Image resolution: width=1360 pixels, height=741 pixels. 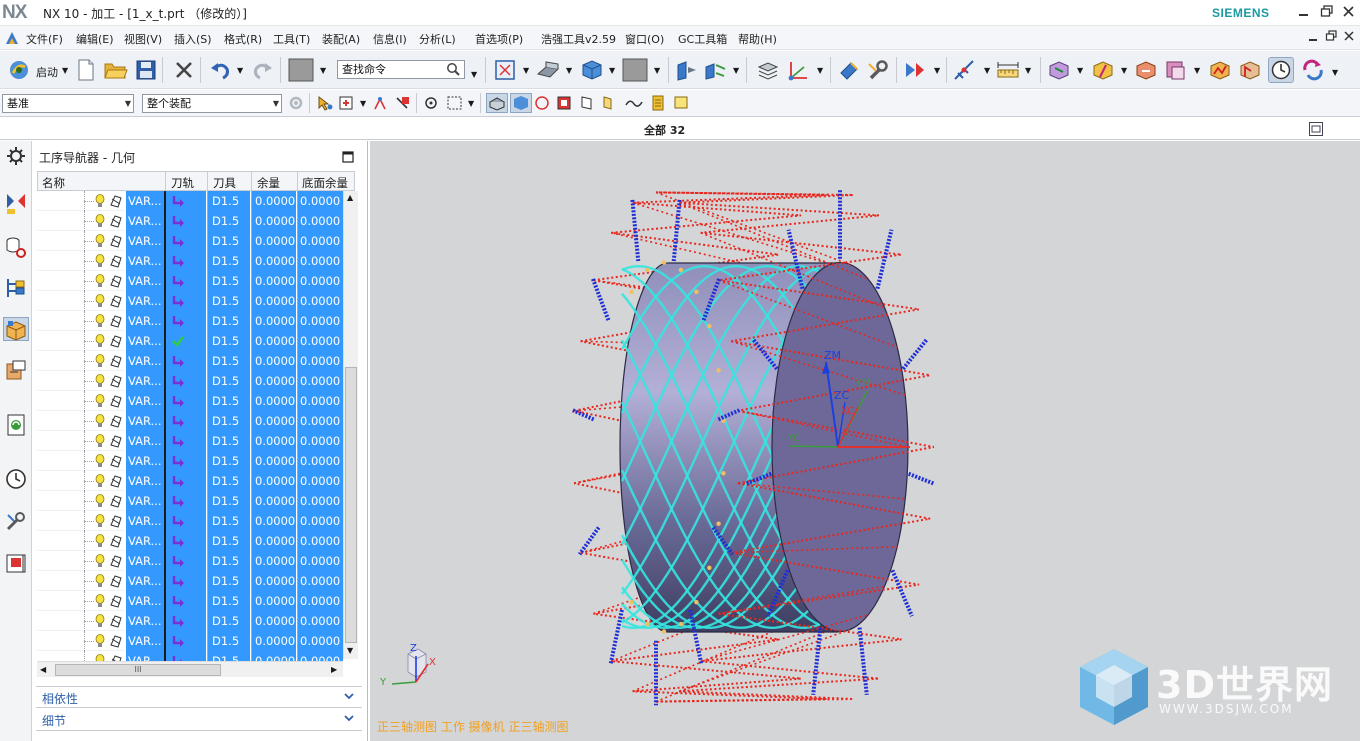 I want to click on move-object-icon, so click(x=715, y=70).